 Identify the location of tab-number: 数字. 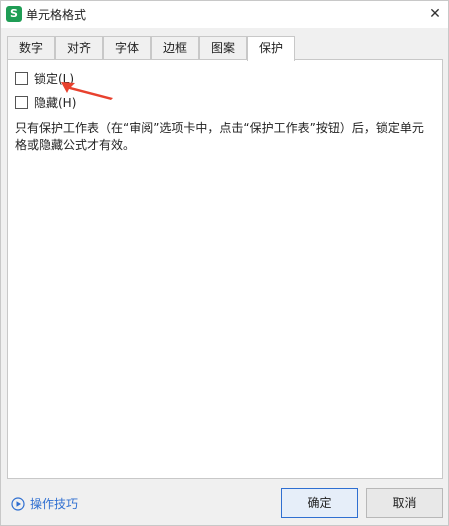
(31, 48).